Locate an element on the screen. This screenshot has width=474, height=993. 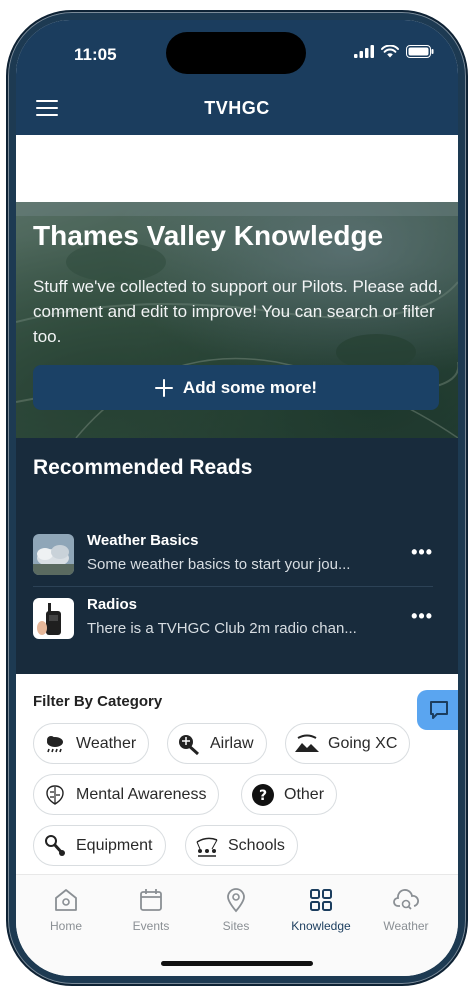
weather-icon is located at coordinates (55, 744).